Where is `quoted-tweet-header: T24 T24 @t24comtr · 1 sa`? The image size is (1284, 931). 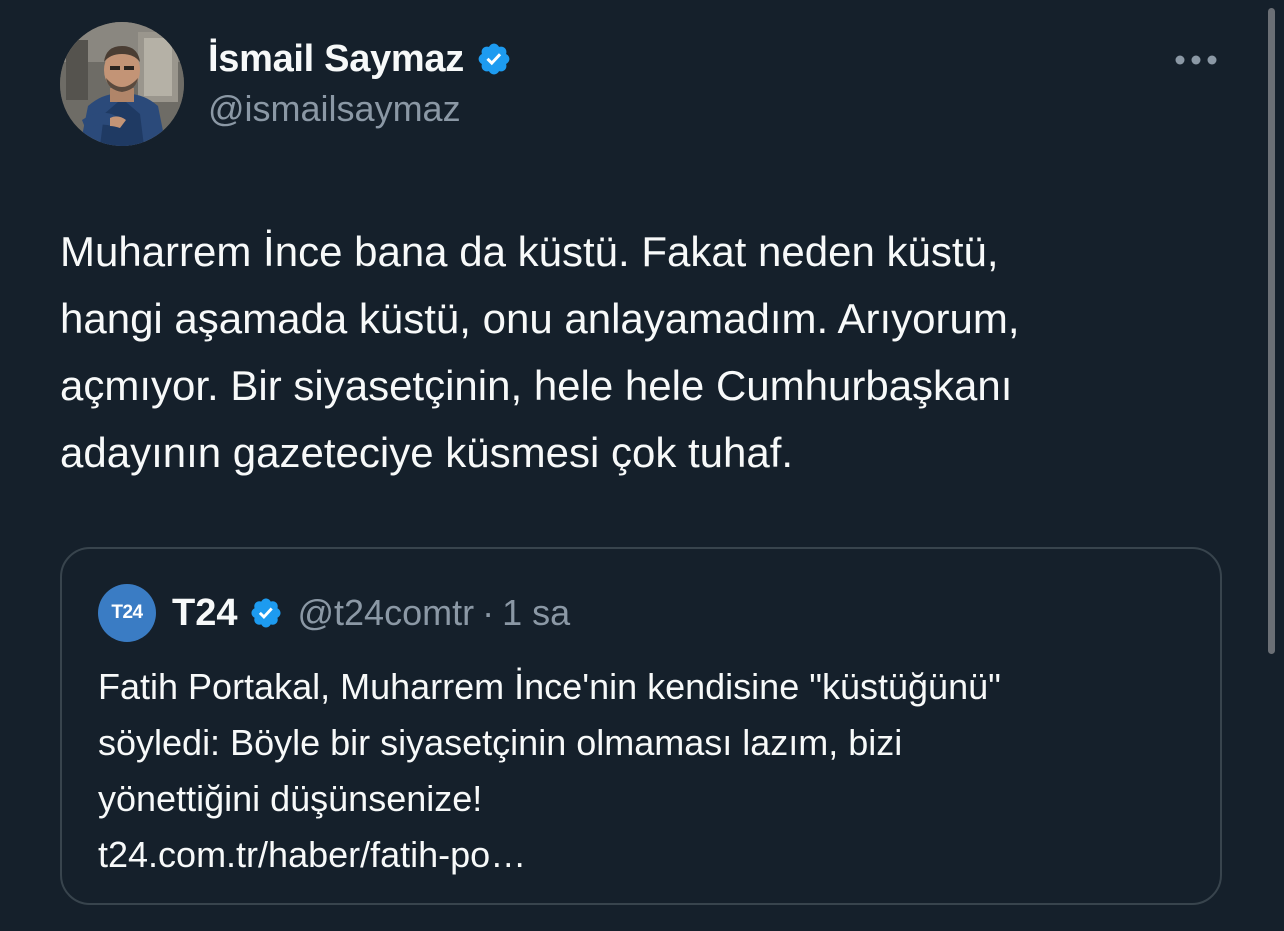 quoted-tweet-header: T24 T24 @t24comtr · 1 sa is located at coordinates (334, 613).